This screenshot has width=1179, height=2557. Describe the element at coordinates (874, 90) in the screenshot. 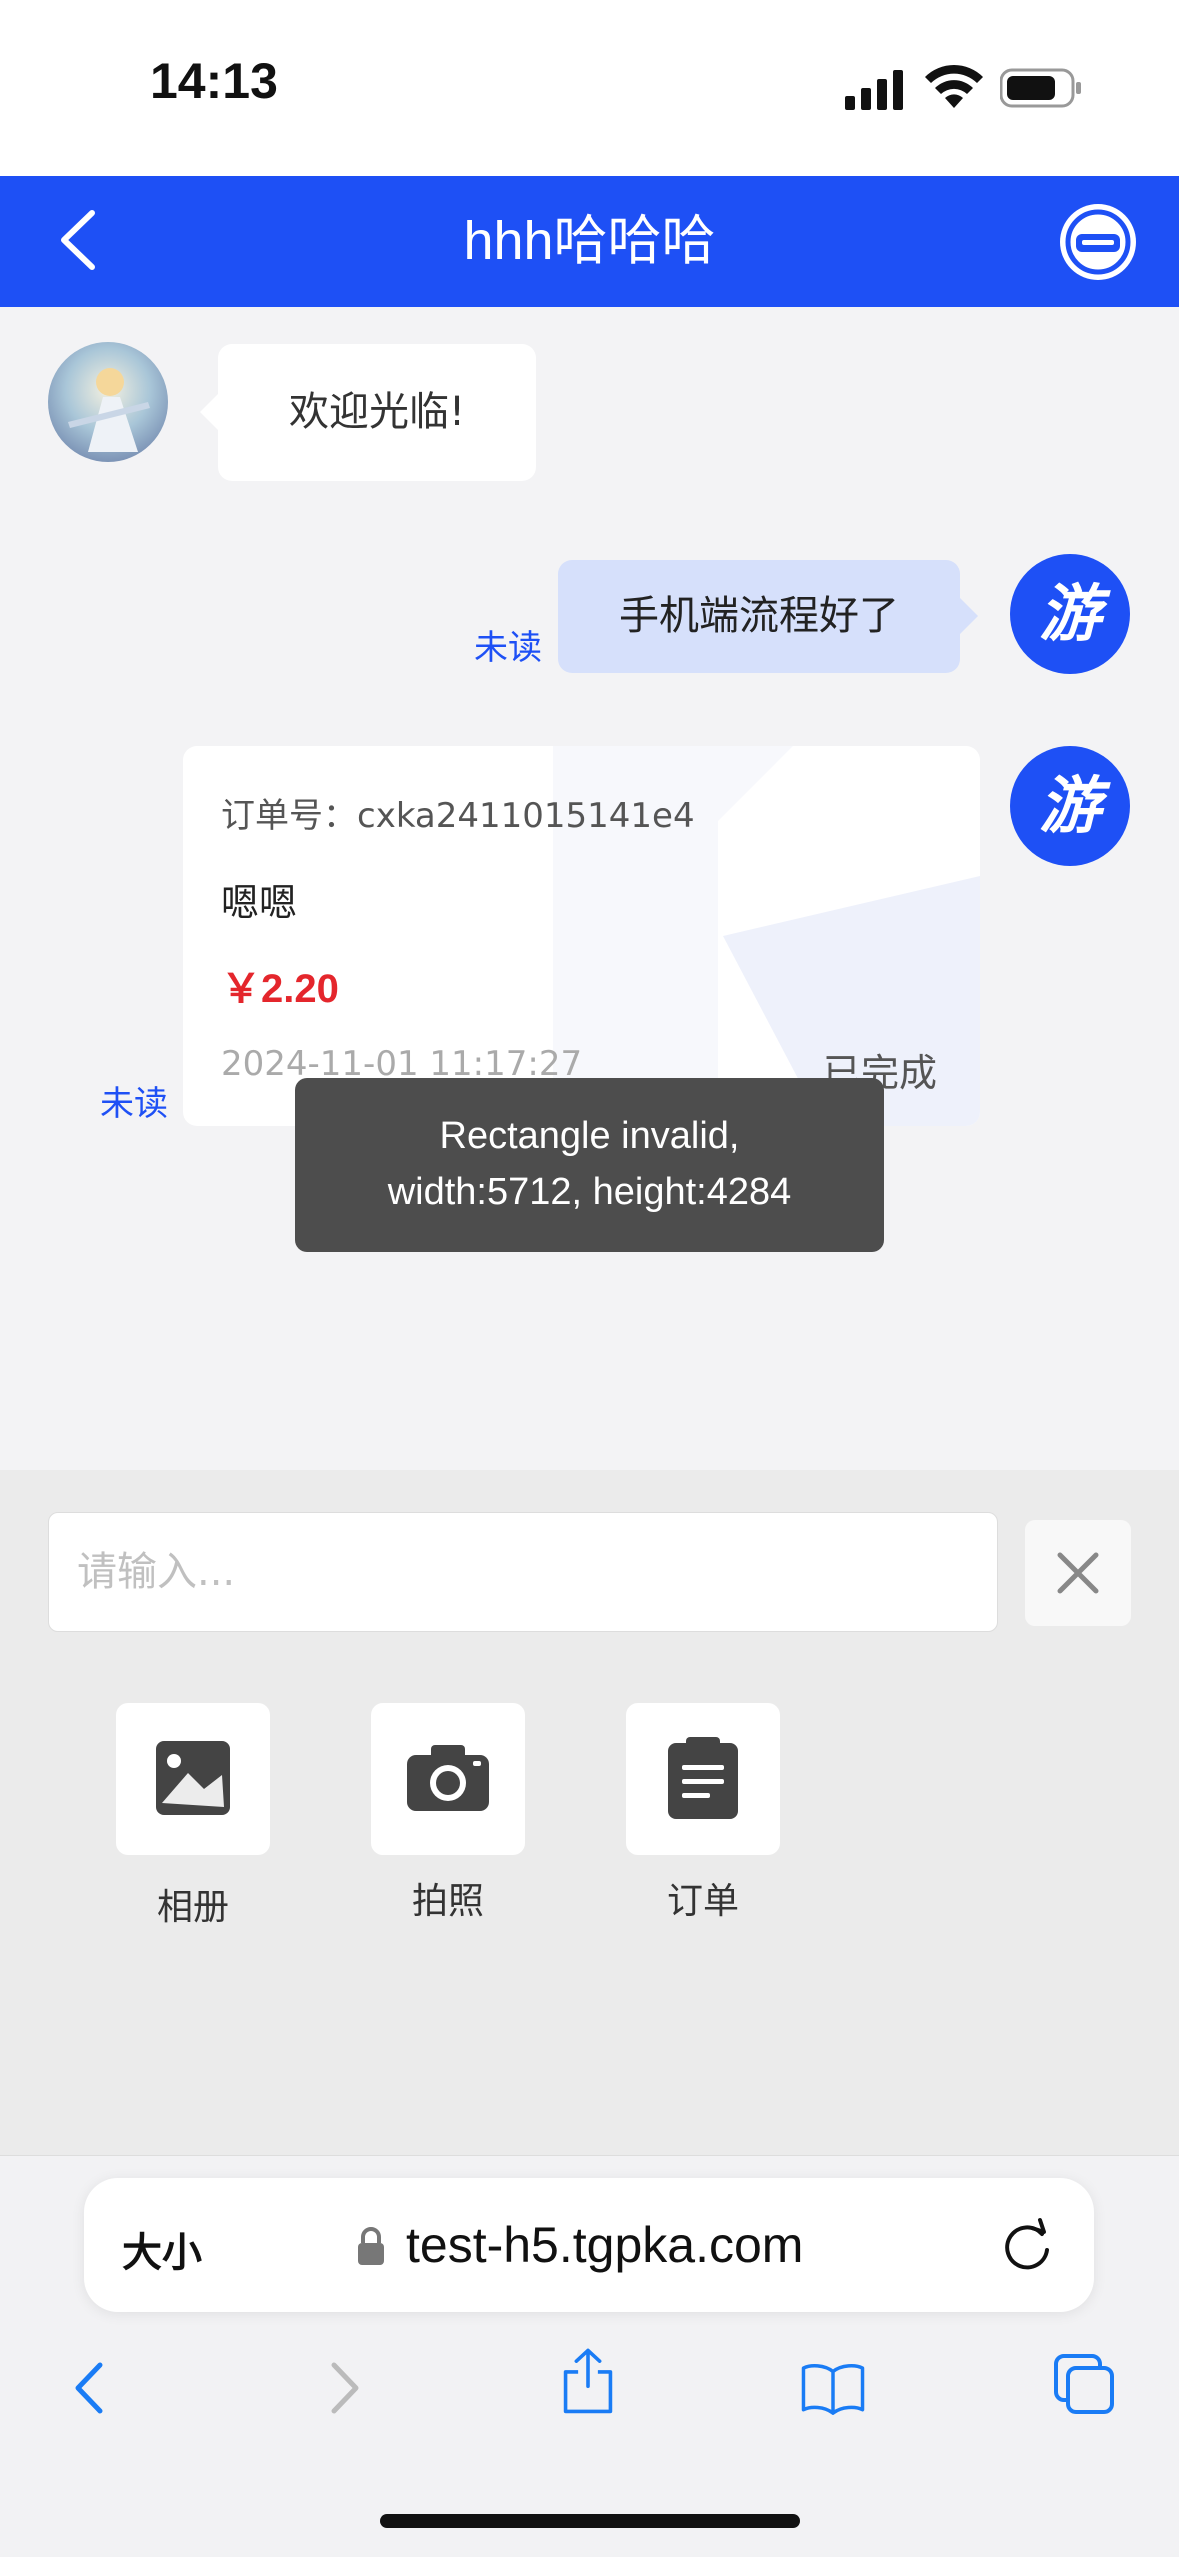

I see `cellular-signal-icon` at that location.